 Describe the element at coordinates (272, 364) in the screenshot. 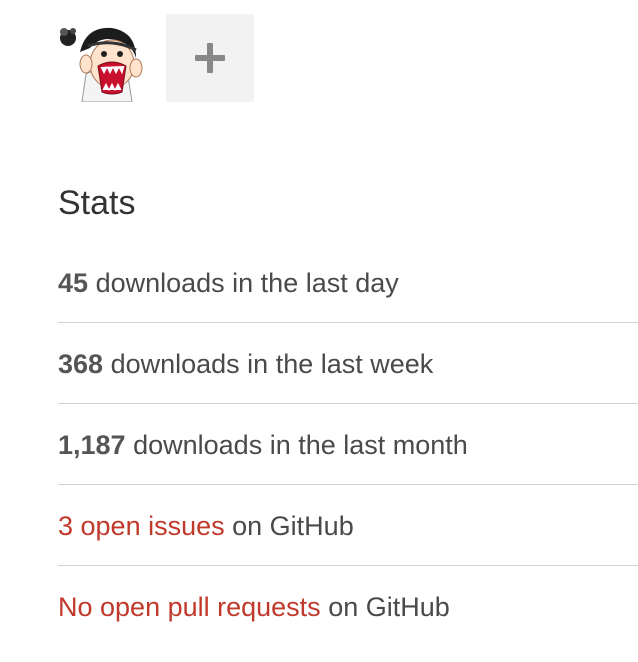

I see `download-label: downloads in the last week` at that location.